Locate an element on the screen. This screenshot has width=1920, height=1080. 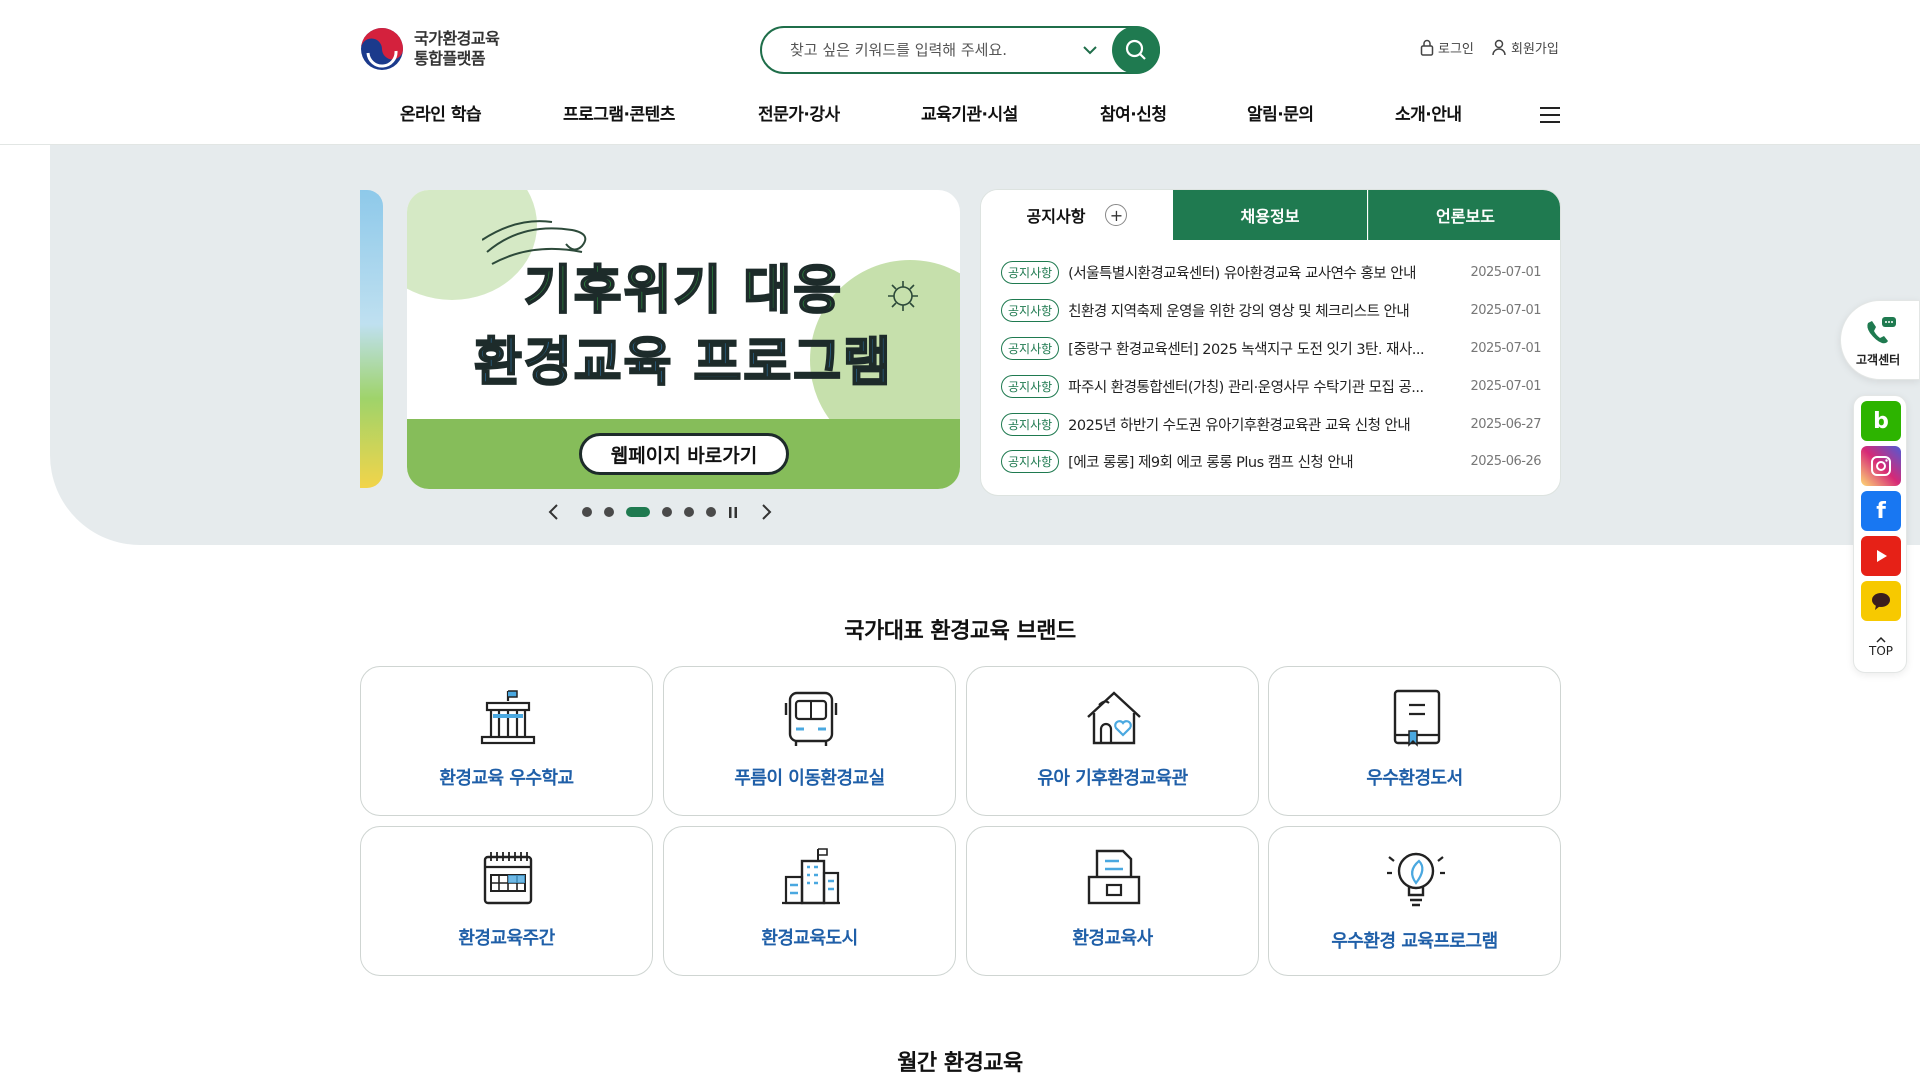
search-icon is located at coordinates (1135, 49).